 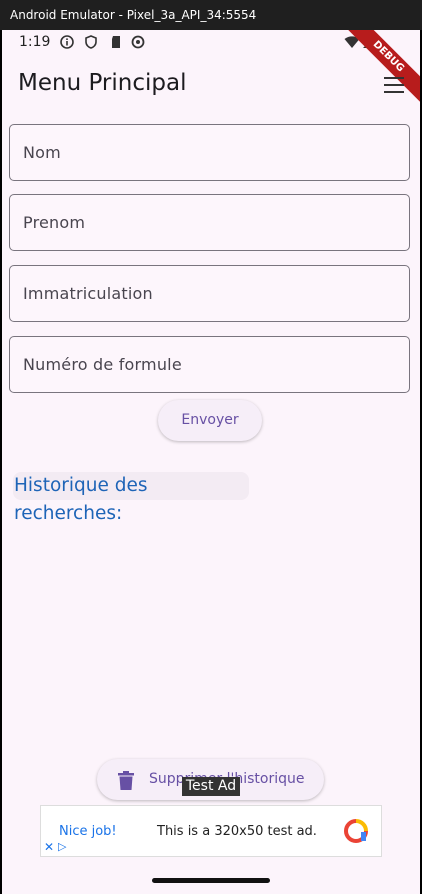 What do you see at coordinates (356, 831) in the screenshot?
I see `ad-logo-icon` at bounding box center [356, 831].